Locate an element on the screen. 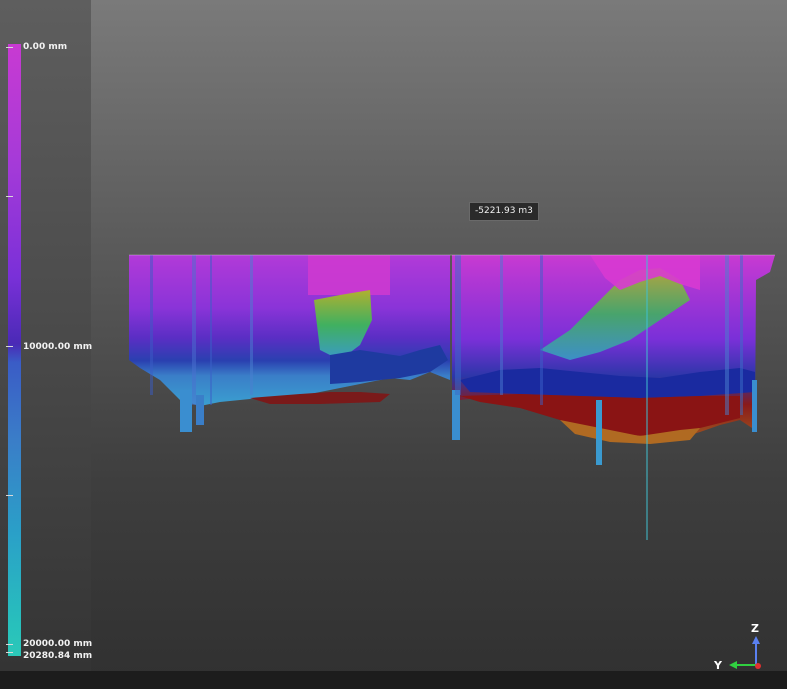 Image resolution: width=787 pixels, height=689 pixels. status-bar is located at coordinates (393, 680).